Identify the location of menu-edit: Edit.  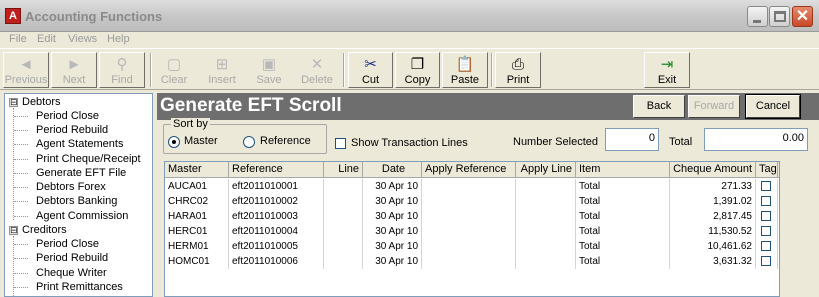
(46, 39).